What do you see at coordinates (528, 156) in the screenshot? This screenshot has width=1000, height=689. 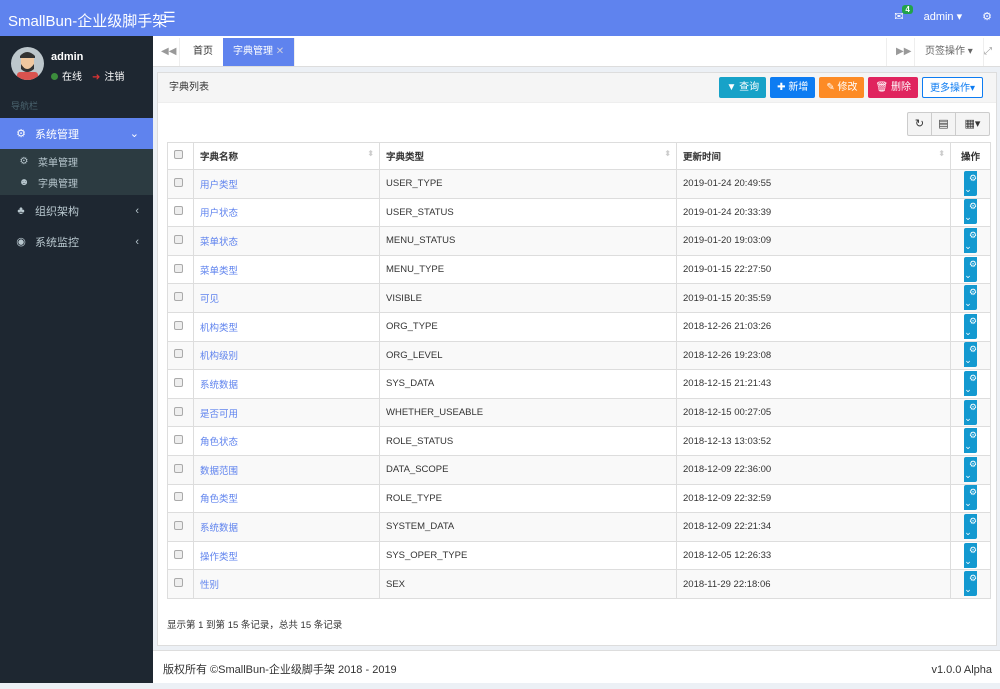 I see `col-type: 字典类型 ⬍` at bounding box center [528, 156].